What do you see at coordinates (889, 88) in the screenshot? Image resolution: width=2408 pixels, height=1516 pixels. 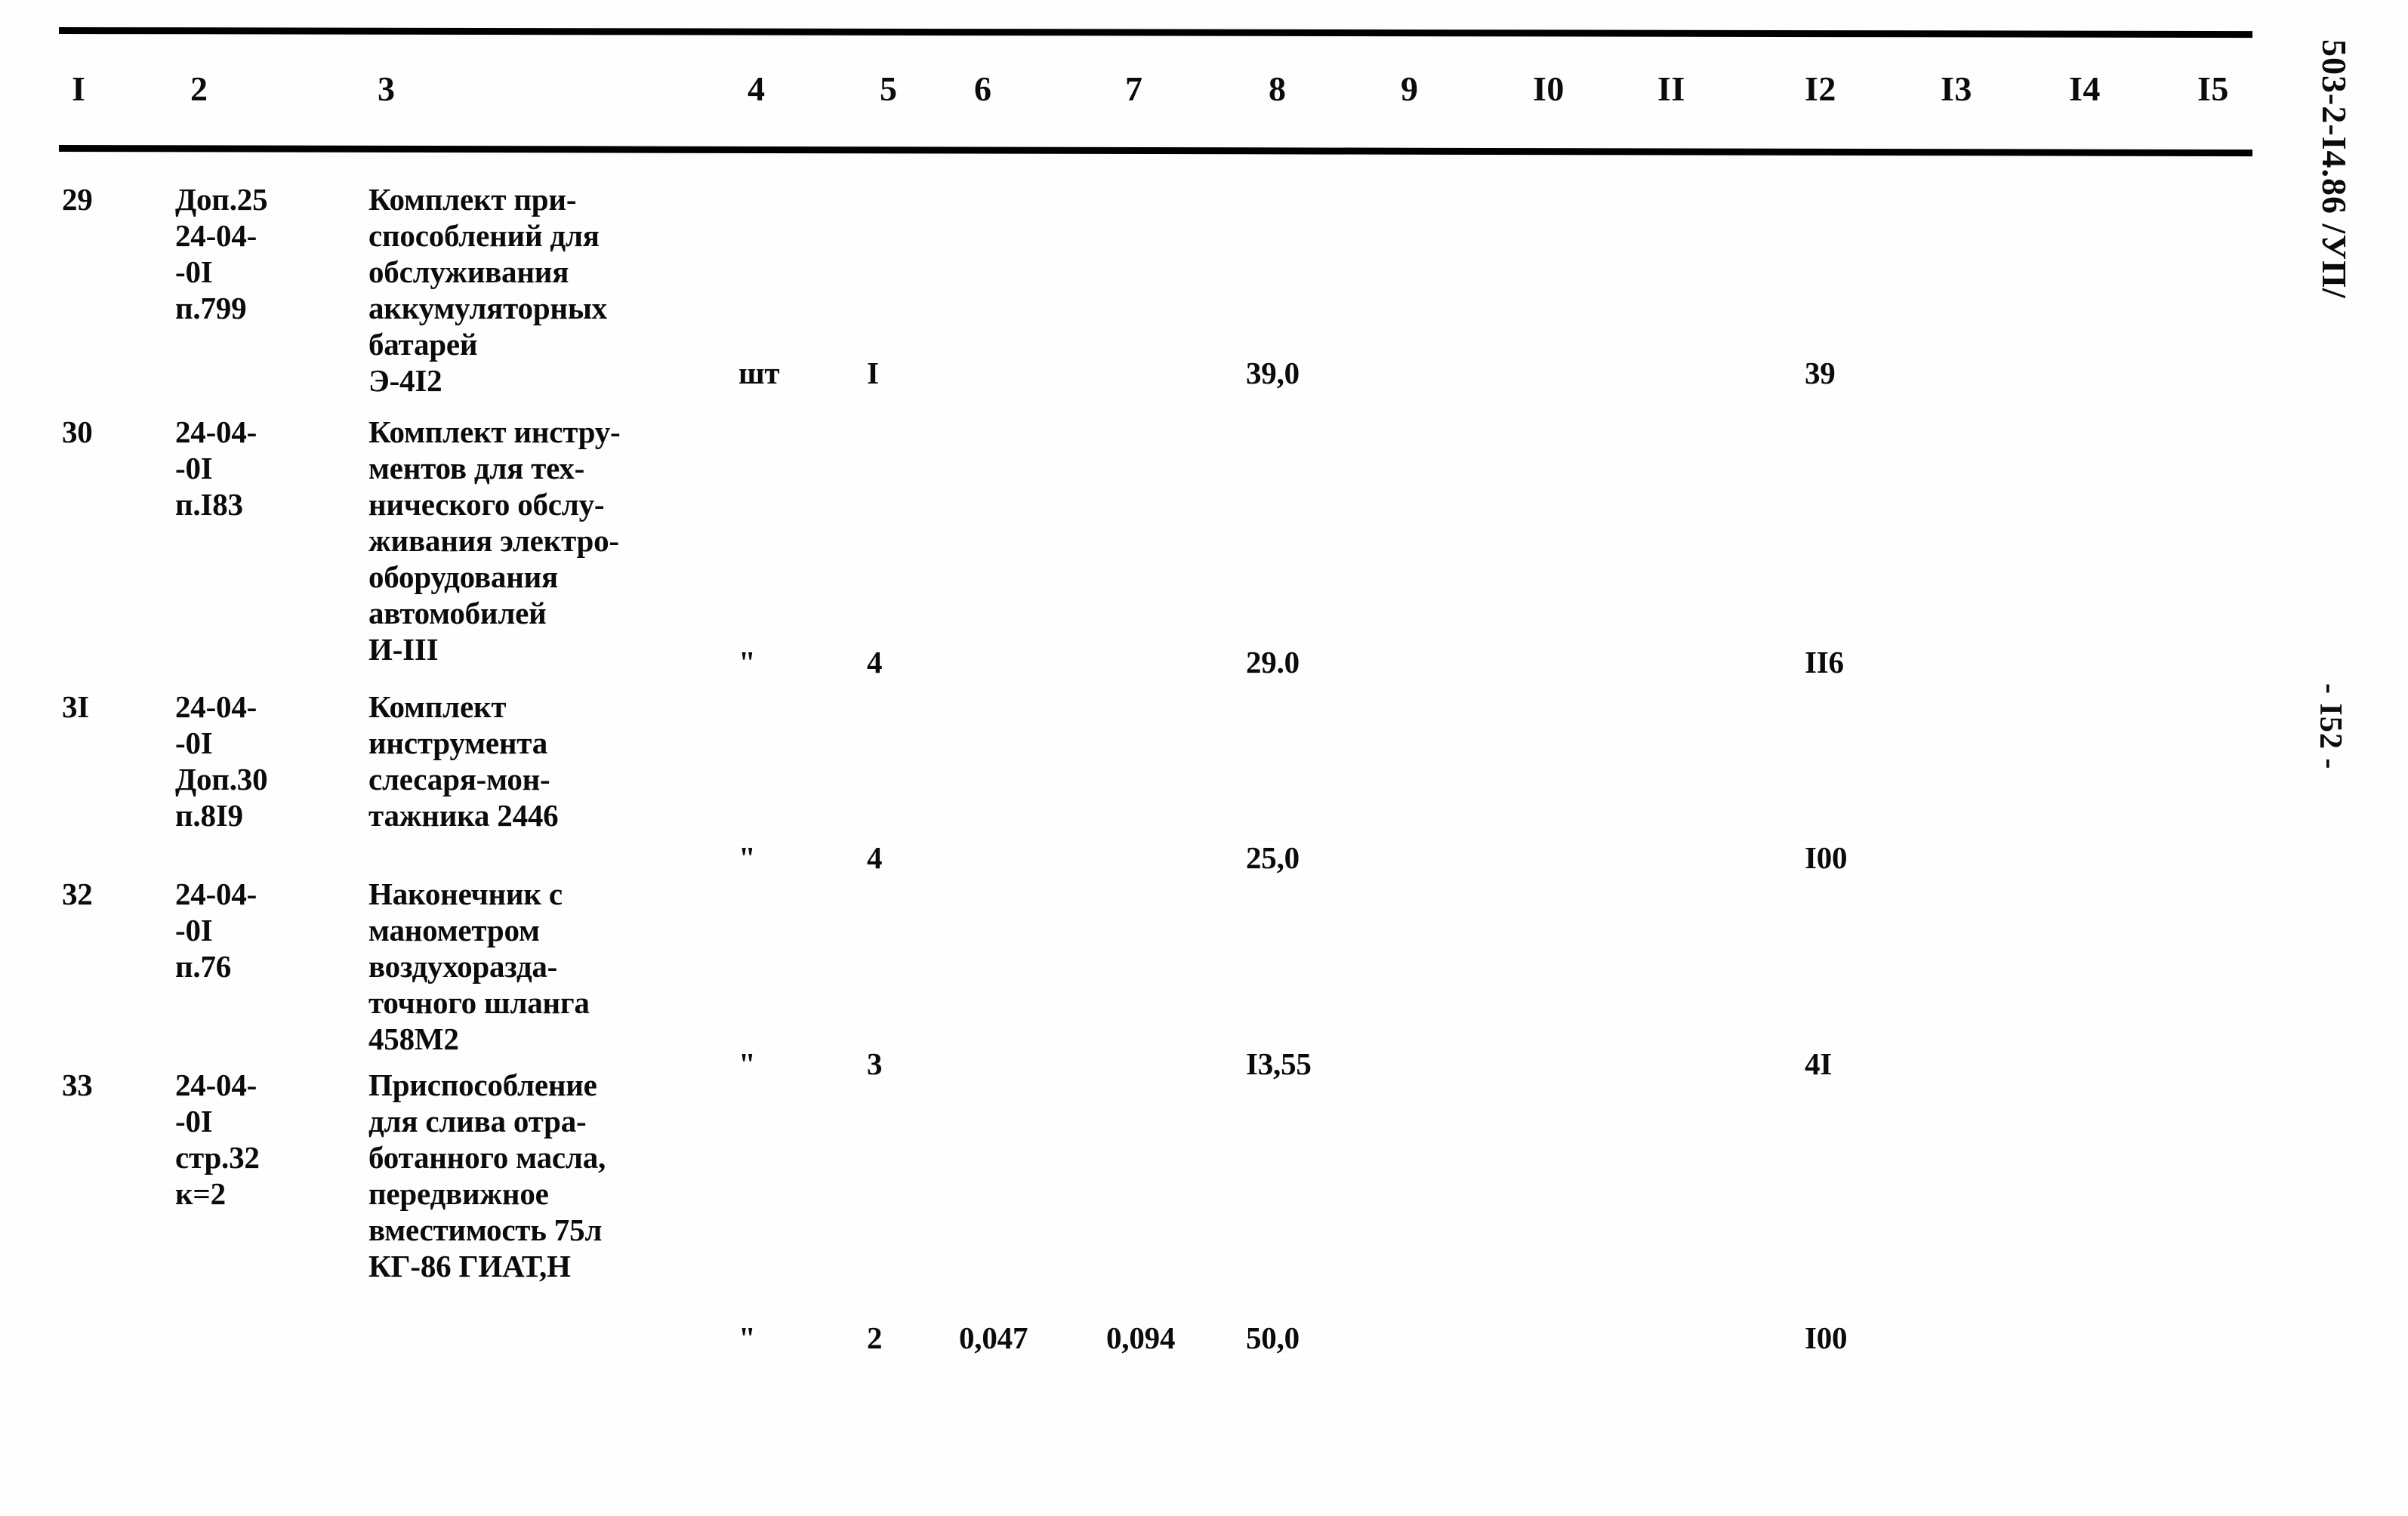 I see `column-header-5: 5` at bounding box center [889, 88].